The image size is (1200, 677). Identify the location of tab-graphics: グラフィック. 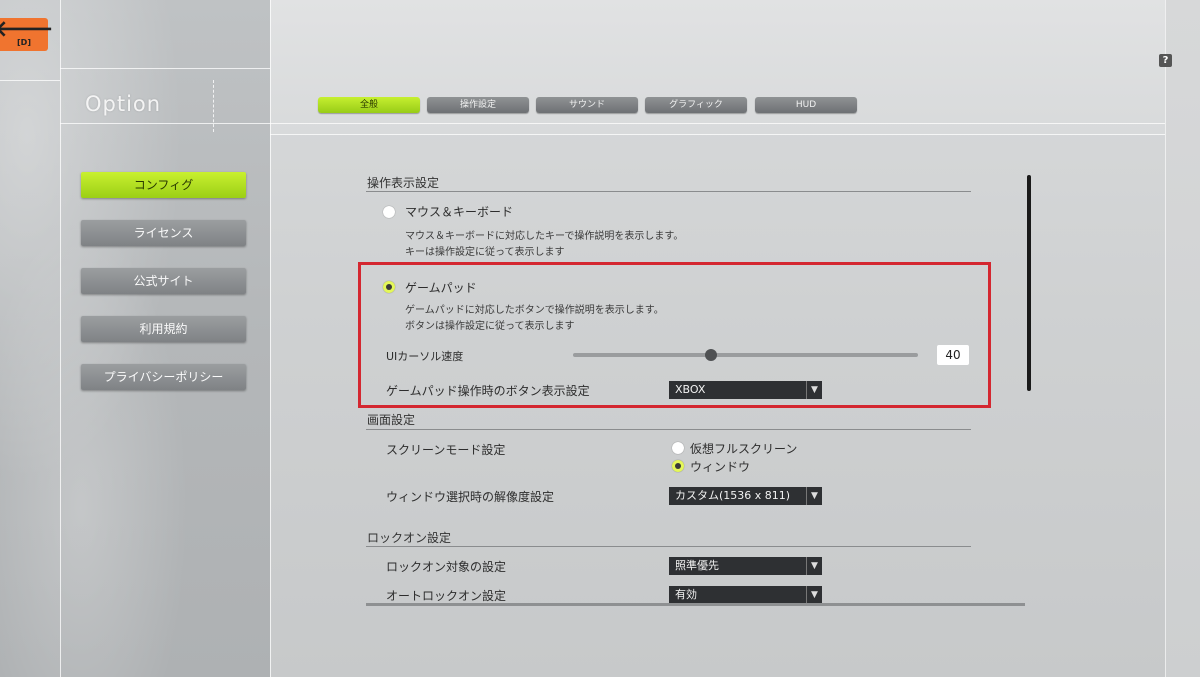
(696, 105).